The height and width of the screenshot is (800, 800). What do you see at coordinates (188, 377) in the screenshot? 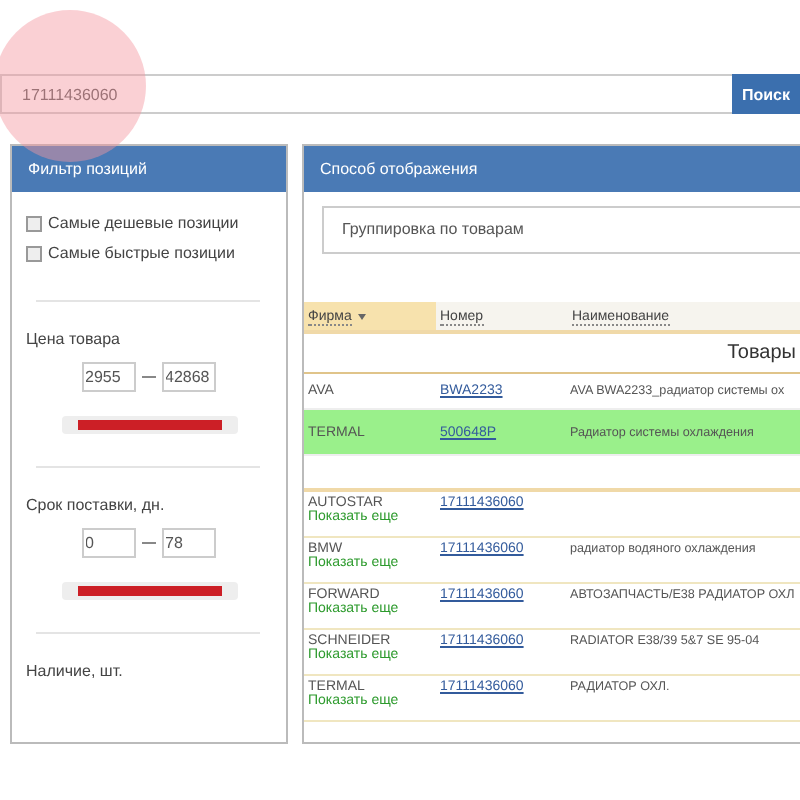
I see `range-to-field: 42868` at bounding box center [188, 377].